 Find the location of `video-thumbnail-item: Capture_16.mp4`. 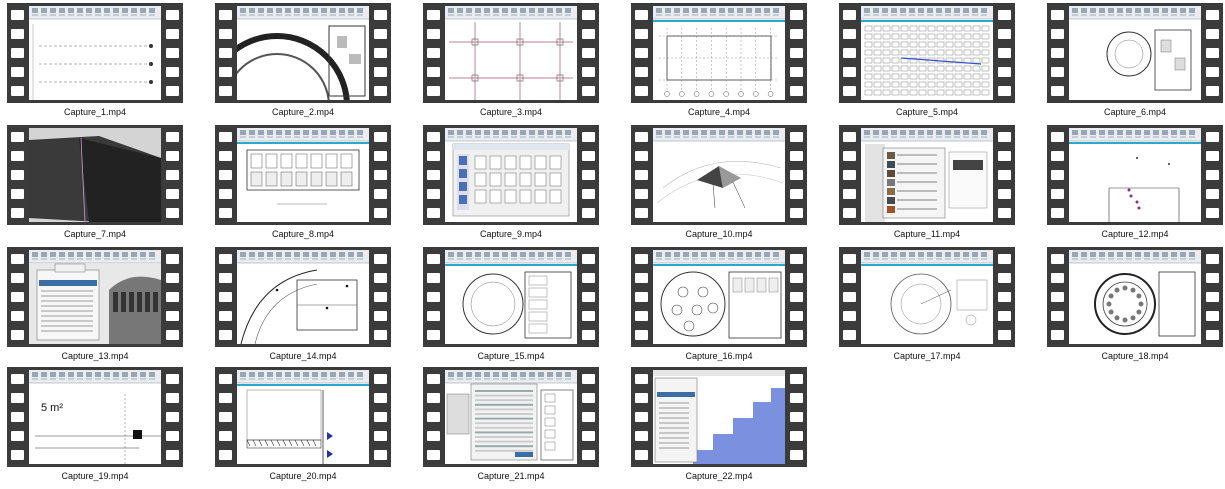

video-thumbnail-item: Capture_16.mp4 is located at coordinates (719, 306).